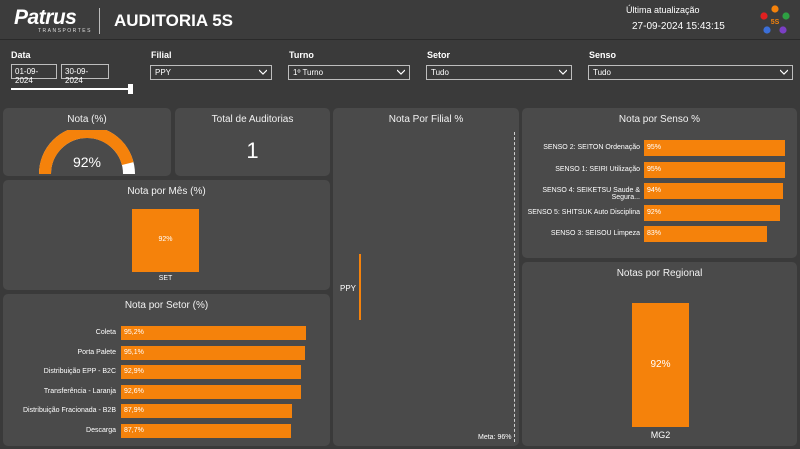 Image resolution: width=800 pixels, height=449 pixels. I want to click on senso-bar-label: 83%, so click(654, 233).